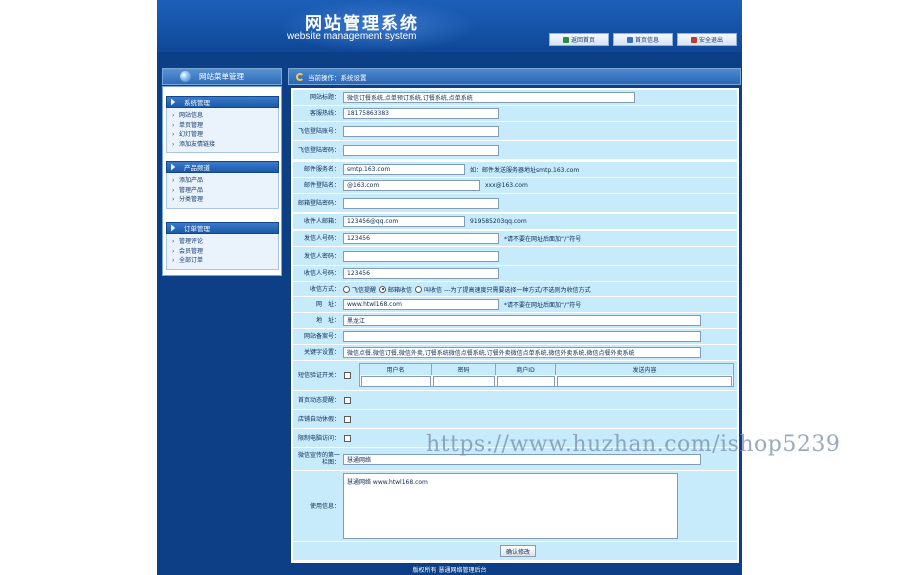 This screenshot has width=900, height=575. Describe the element at coordinates (411, 185) in the screenshot. I see `mail-account-input: @163.com` at that location.